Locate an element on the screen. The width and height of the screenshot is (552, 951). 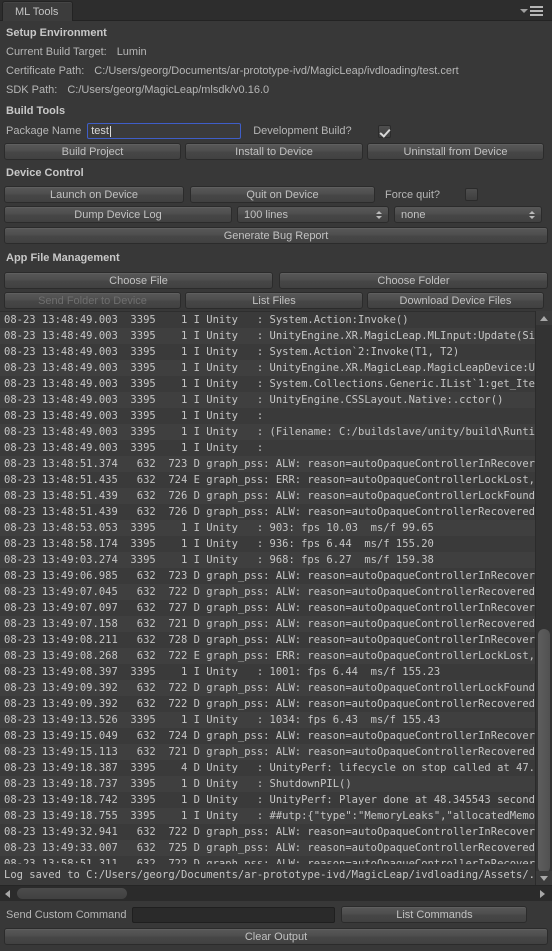
choose-folder-button: Choose Folder is located at coordinates (413, 280).